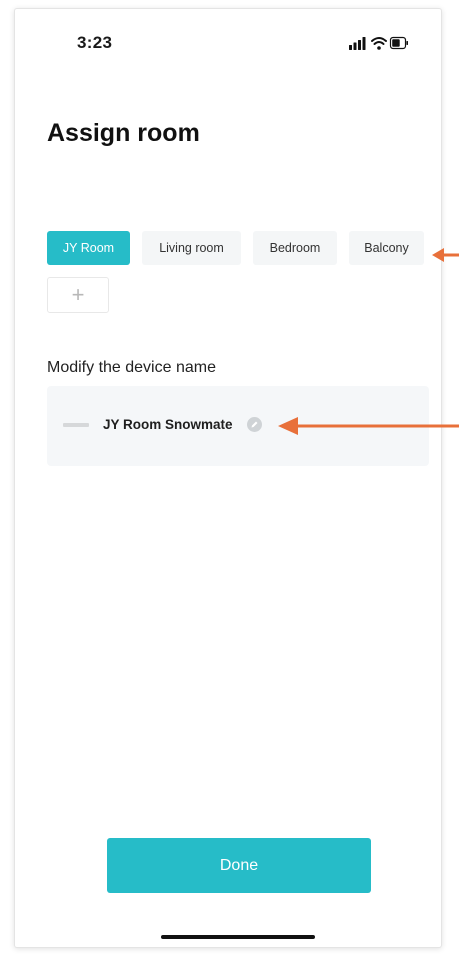  Describe the element at coordinates (357, 43) in the screenshot. I see `signal-bars-icon` at that location.